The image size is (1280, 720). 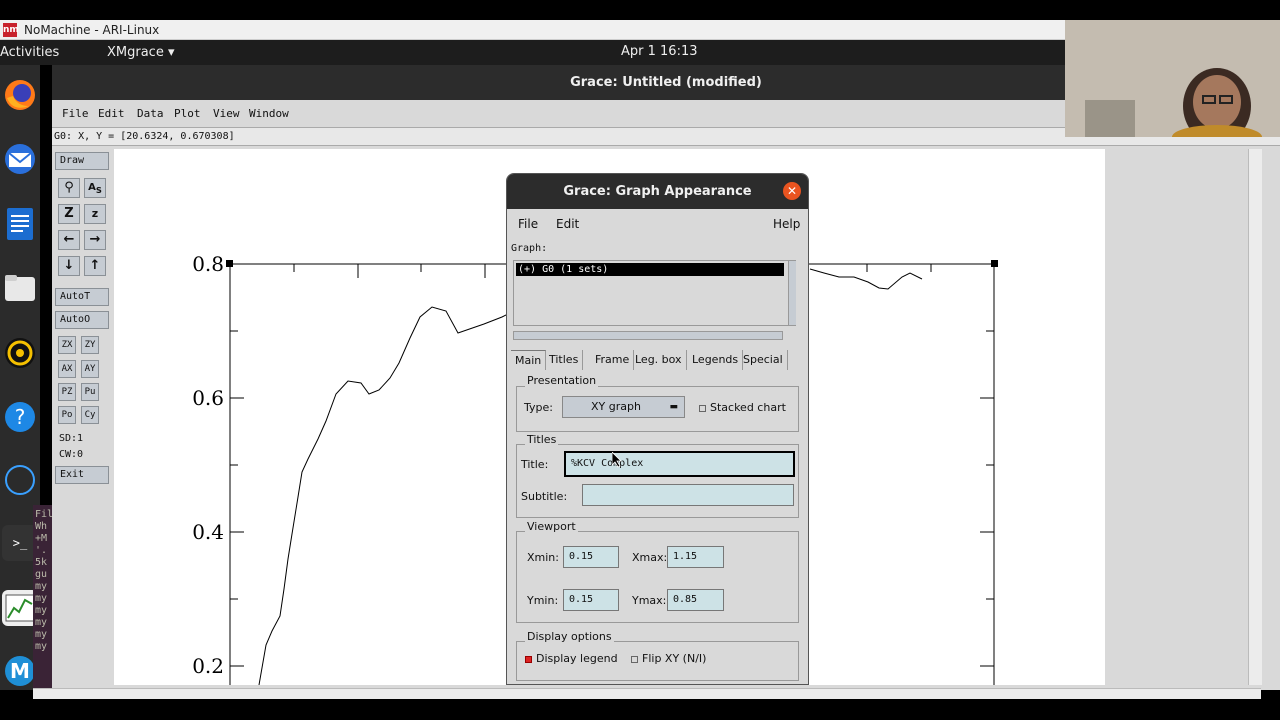 What do you see at coordinates (20, 224) in the screenshot?
I see `writer-icon` at bounding box center [20, 224].